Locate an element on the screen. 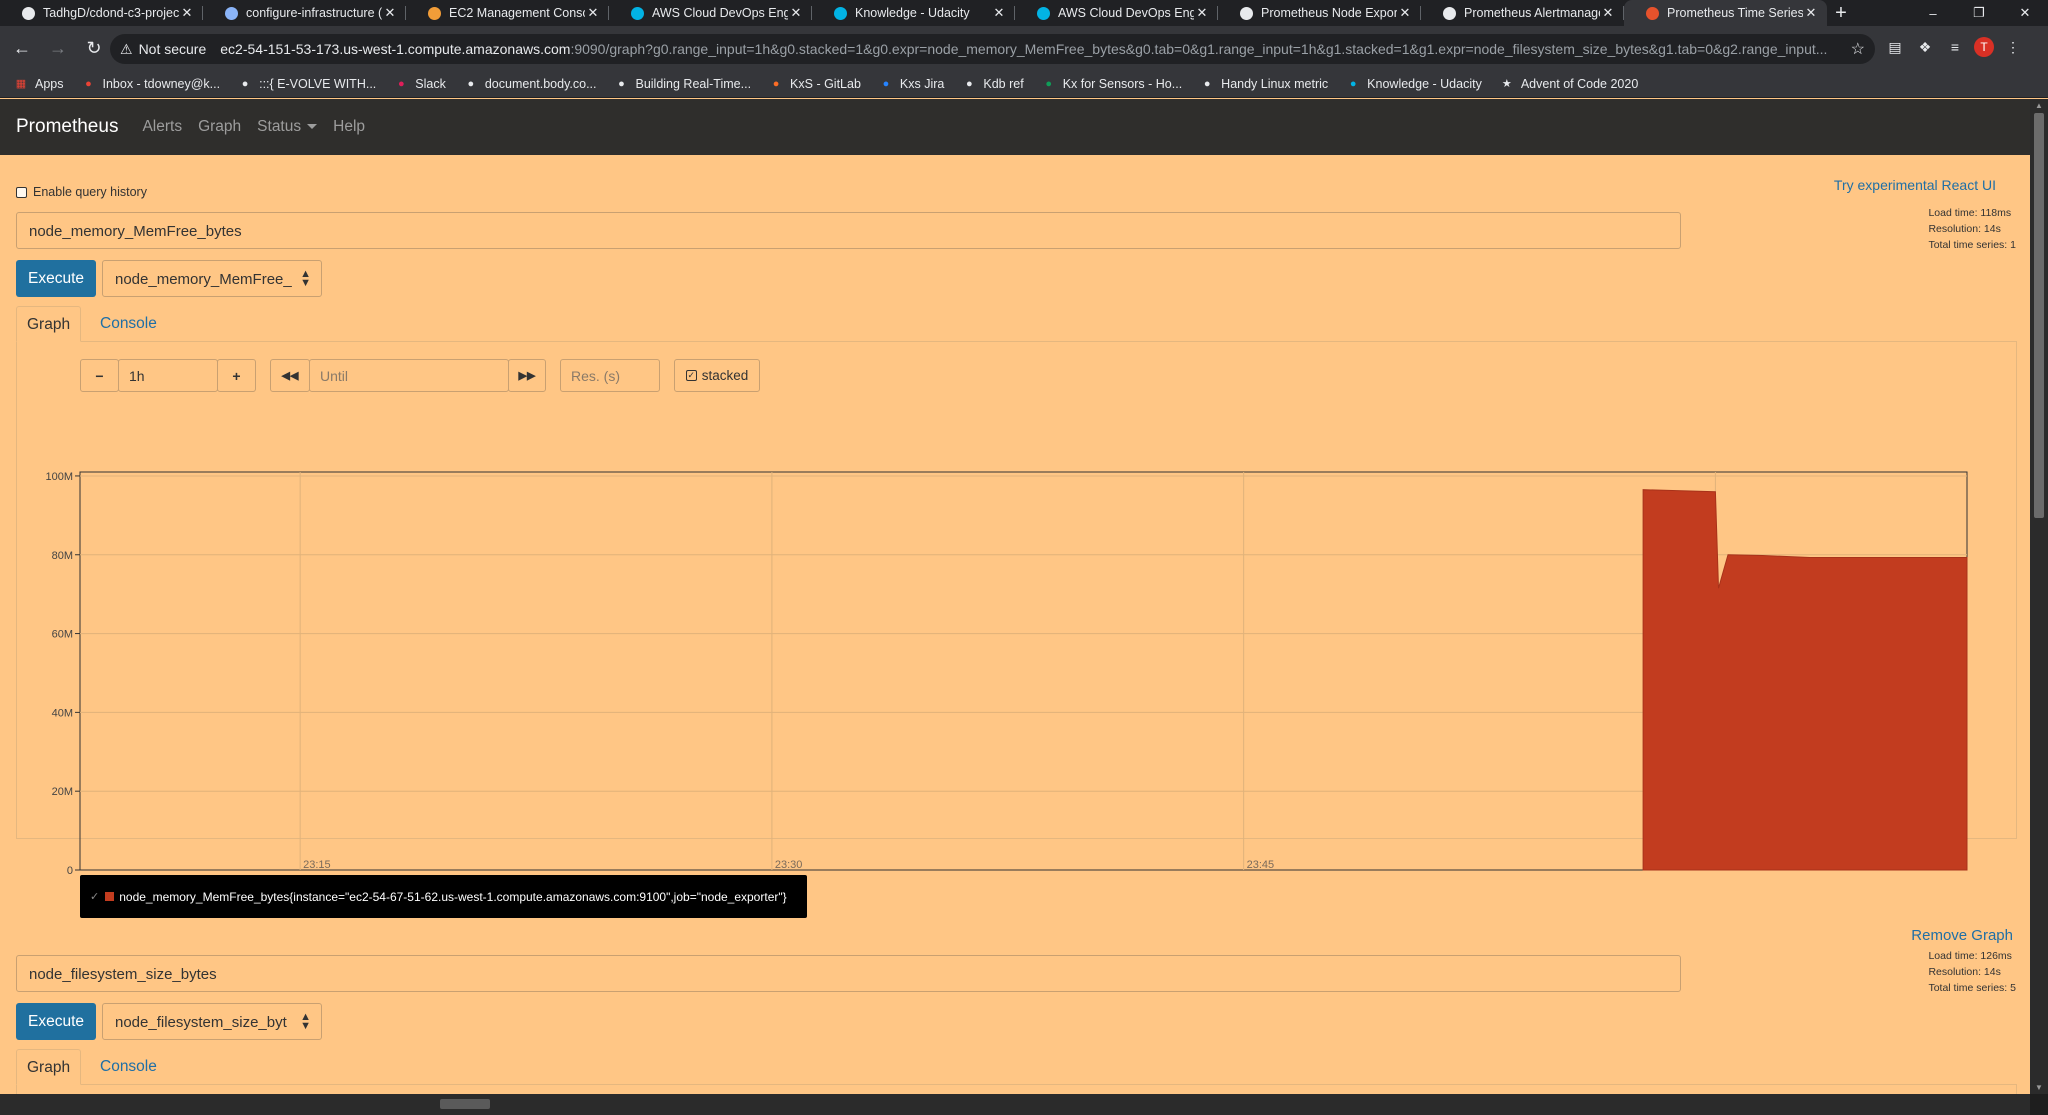 This screenshot has width=2048, height=1115. reload-icon: ↻ is located at coordinates (94, 48).